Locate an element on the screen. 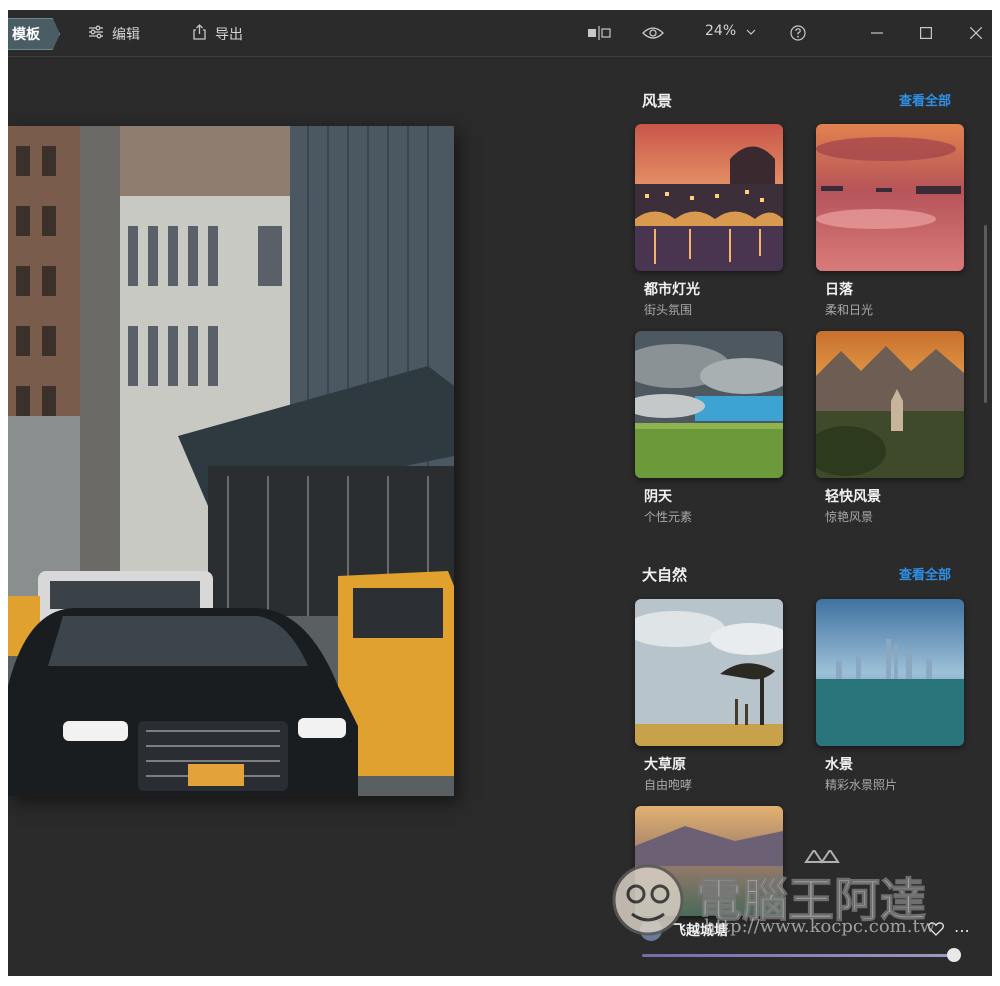 The height and width of the screenshot is (986, 1000). chevron-down-icon is located at coordinates (751, 31).